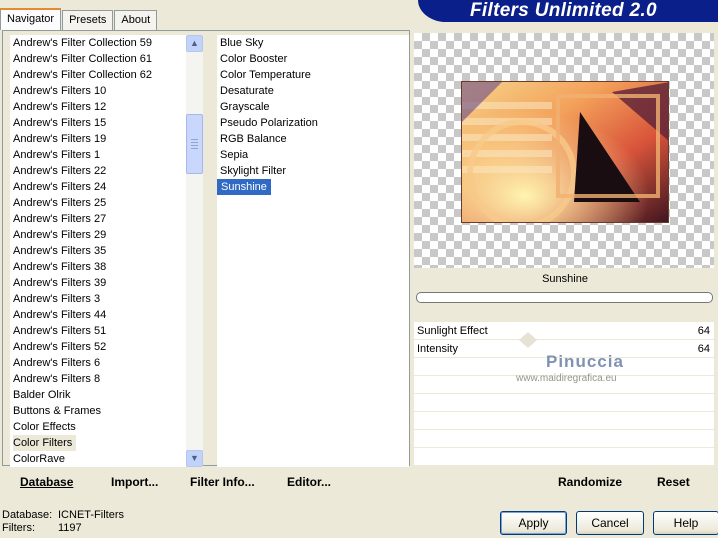 This screenshot has height=538, width=718. I want to click on category-item: Andrew's Filters 15, so click(58, 123).